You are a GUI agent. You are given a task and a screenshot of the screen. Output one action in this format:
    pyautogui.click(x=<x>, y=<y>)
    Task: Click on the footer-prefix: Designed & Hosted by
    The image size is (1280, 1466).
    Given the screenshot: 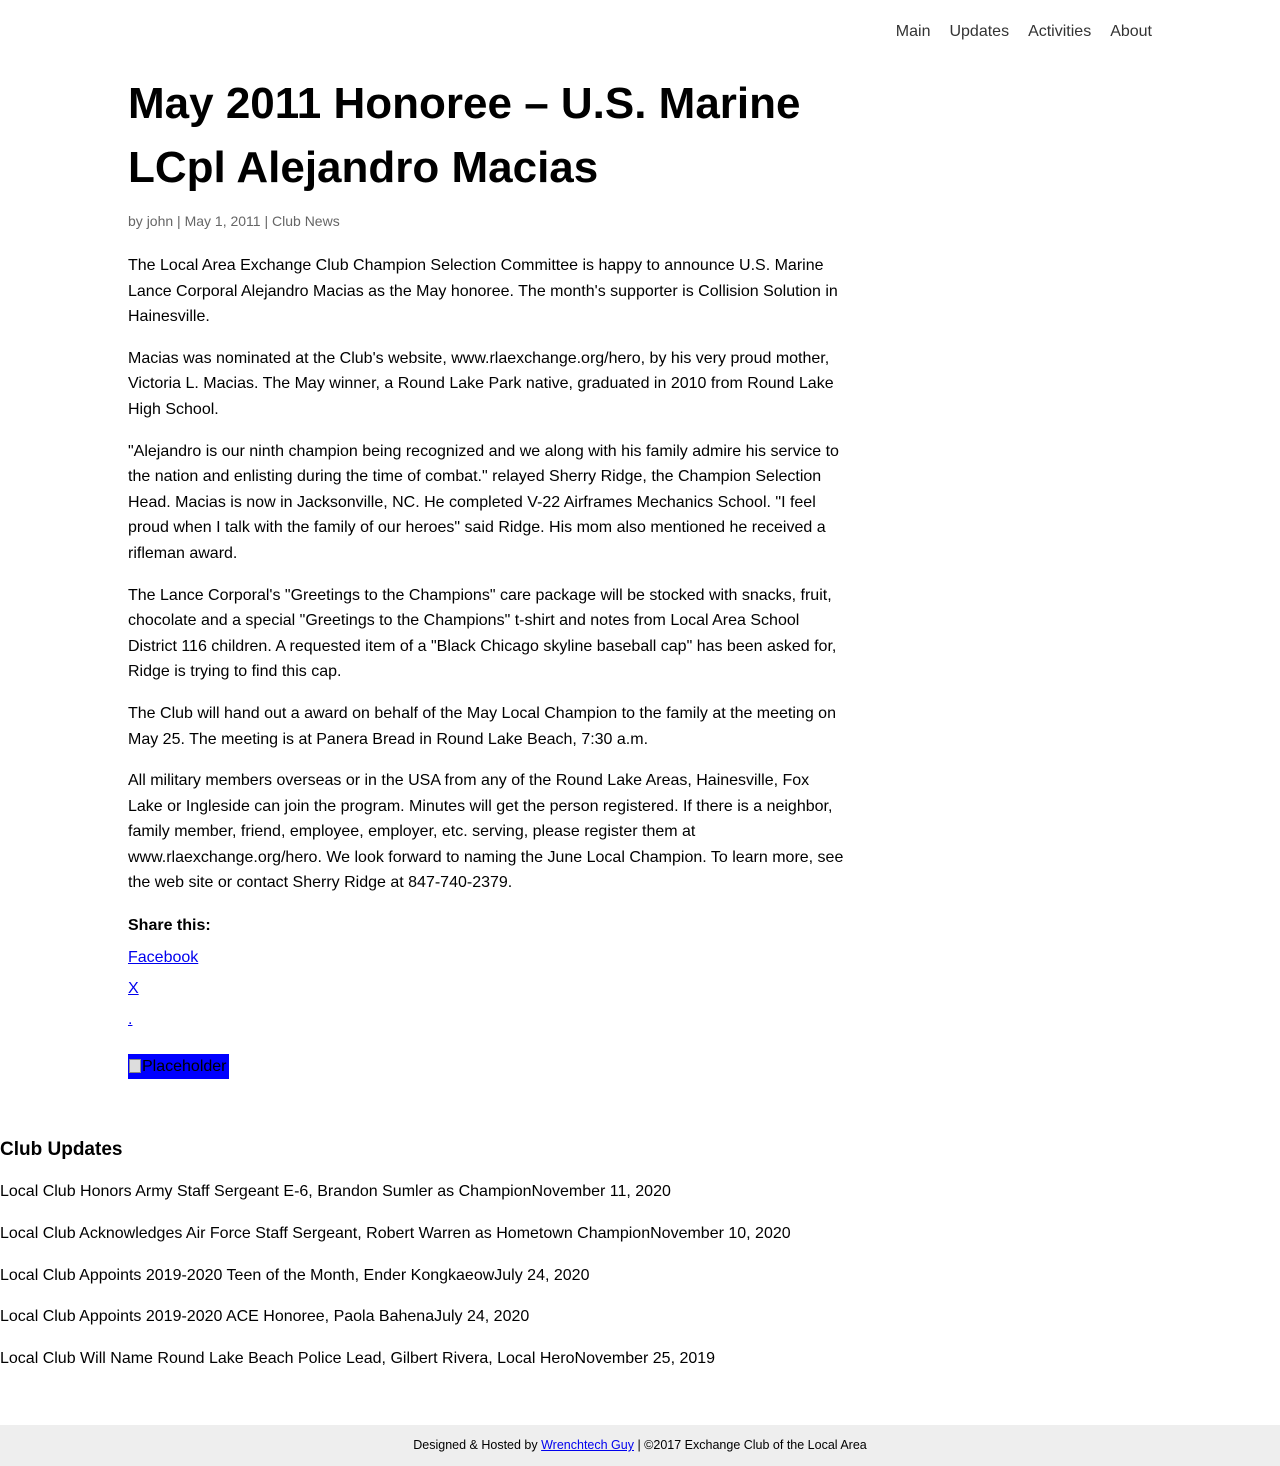 What is the action you would take?
    pyautogui.click(x=477, y=1445)
    